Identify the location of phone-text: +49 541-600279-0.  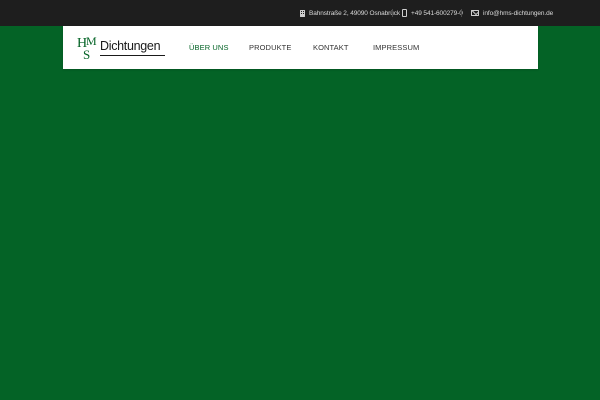
(437, 13).